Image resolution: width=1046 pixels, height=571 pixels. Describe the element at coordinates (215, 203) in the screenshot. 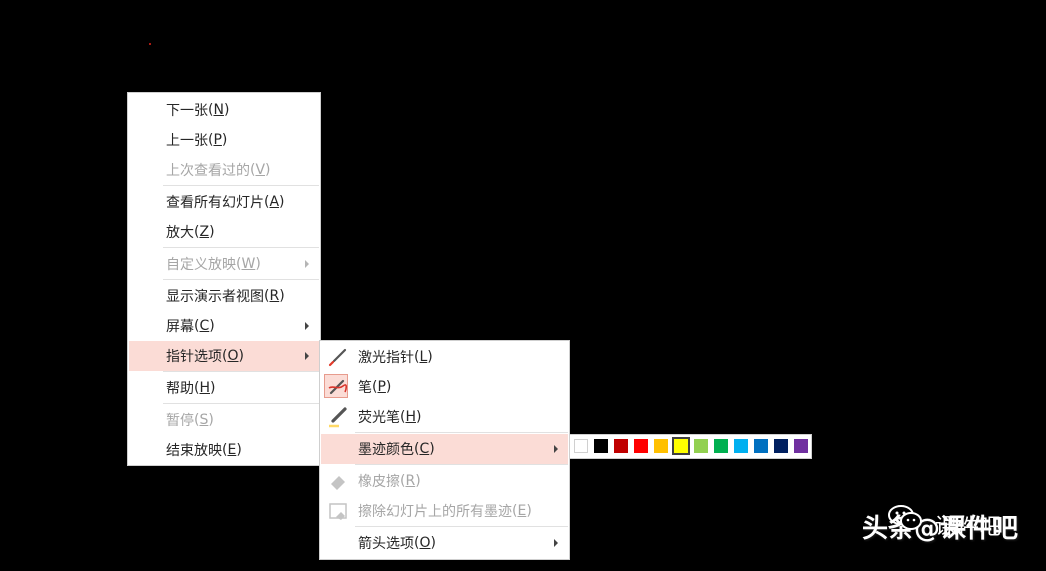

I see `menu-item-label: 查看所有幻灯片` at that location.